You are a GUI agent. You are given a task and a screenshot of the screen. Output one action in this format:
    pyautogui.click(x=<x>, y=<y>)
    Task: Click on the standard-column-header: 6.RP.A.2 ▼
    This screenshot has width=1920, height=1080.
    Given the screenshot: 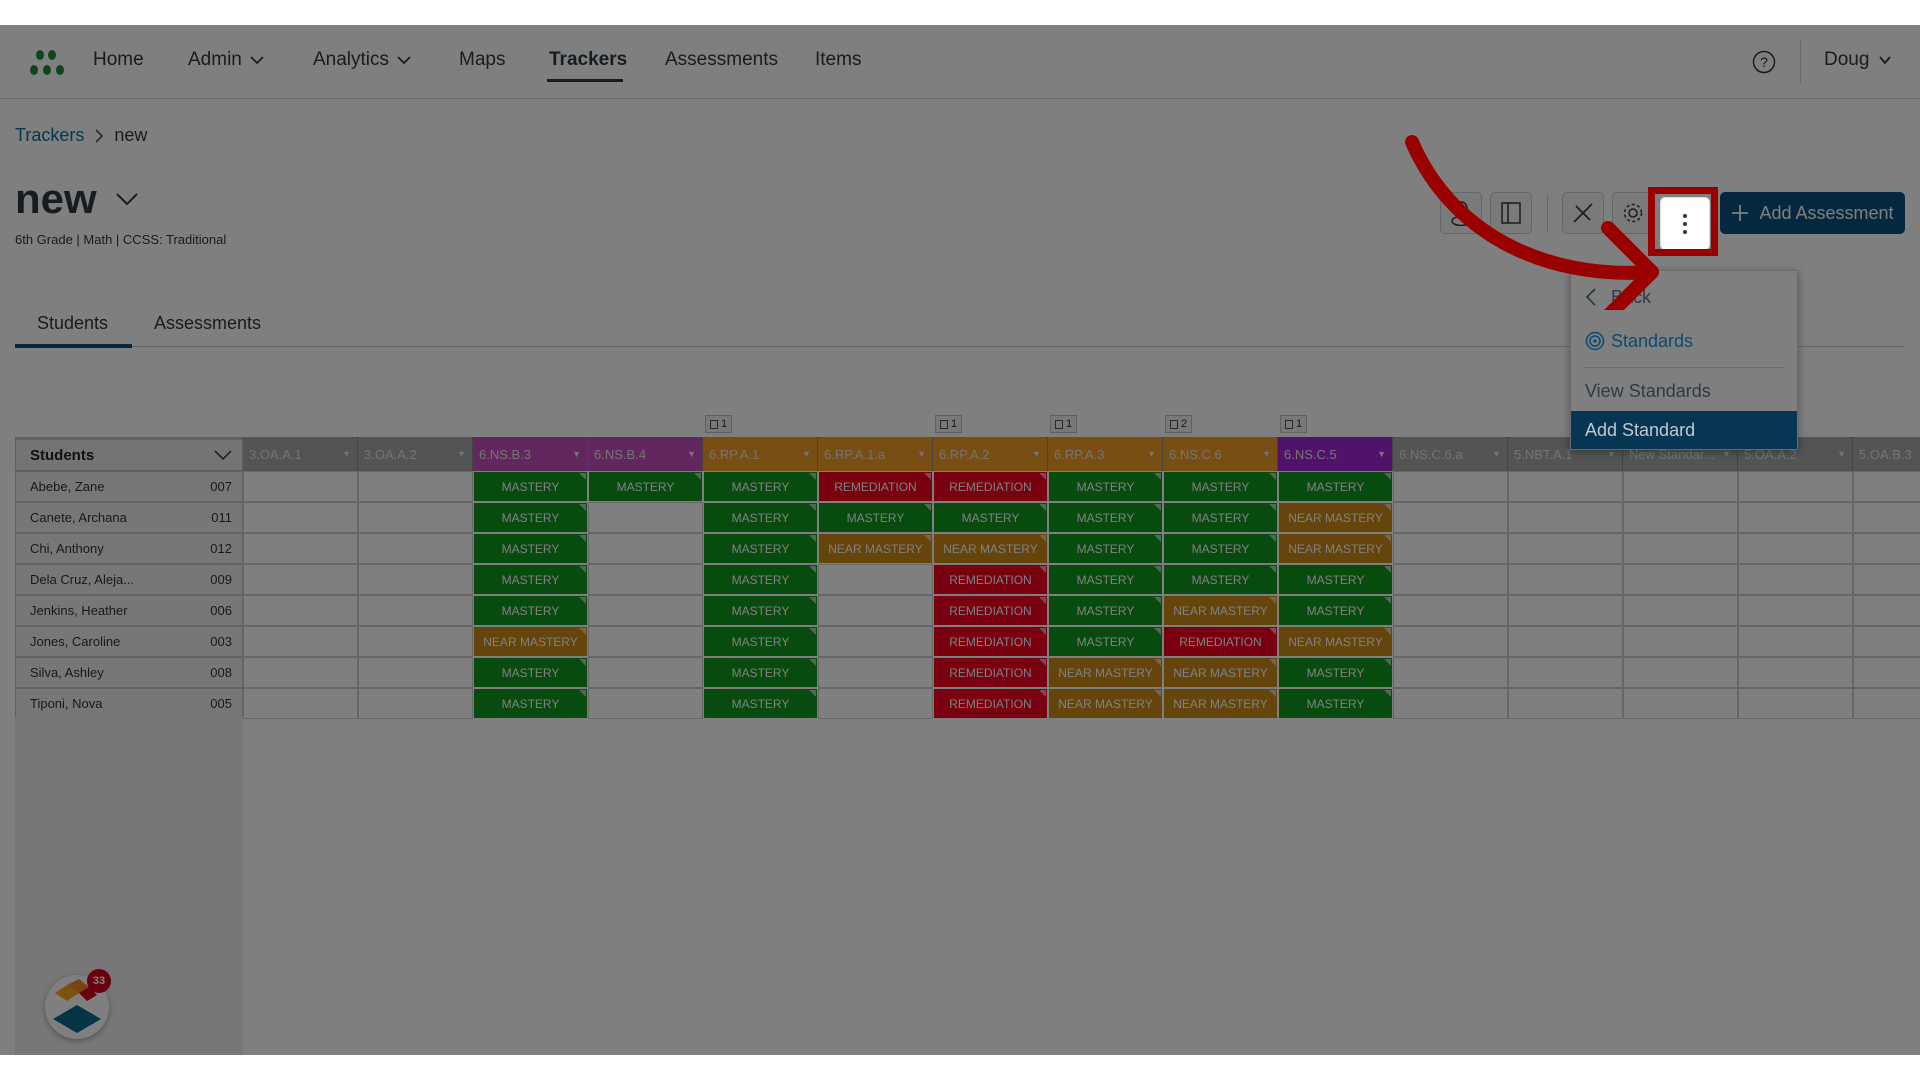 What is the action you would take?
    pyautogui.click(x=990, y=454)
    